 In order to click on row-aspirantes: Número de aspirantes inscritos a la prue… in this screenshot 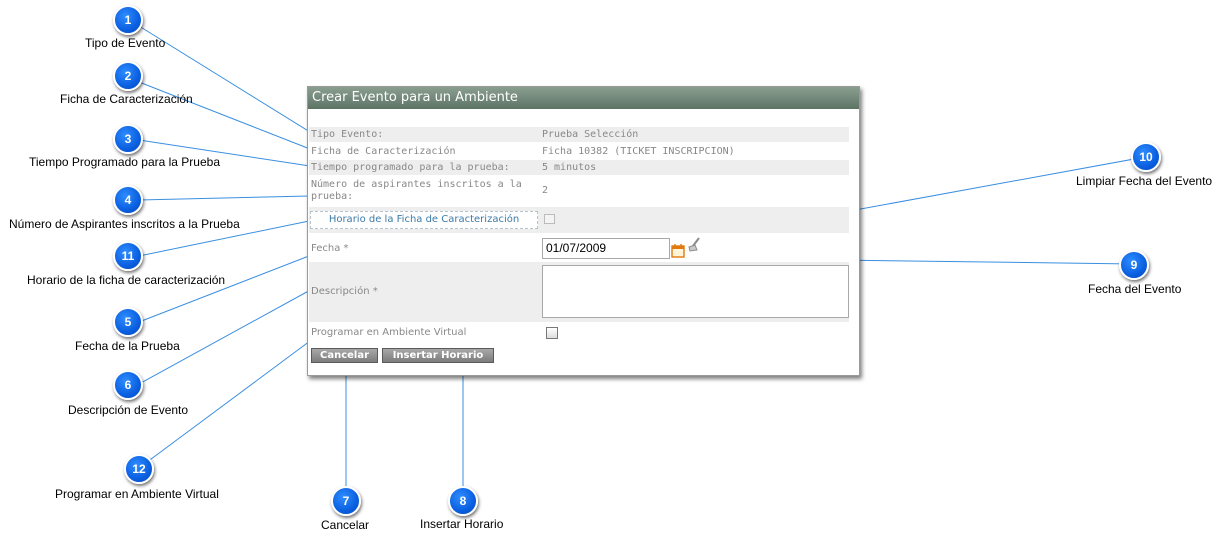, I will do `click(579, 191)`.